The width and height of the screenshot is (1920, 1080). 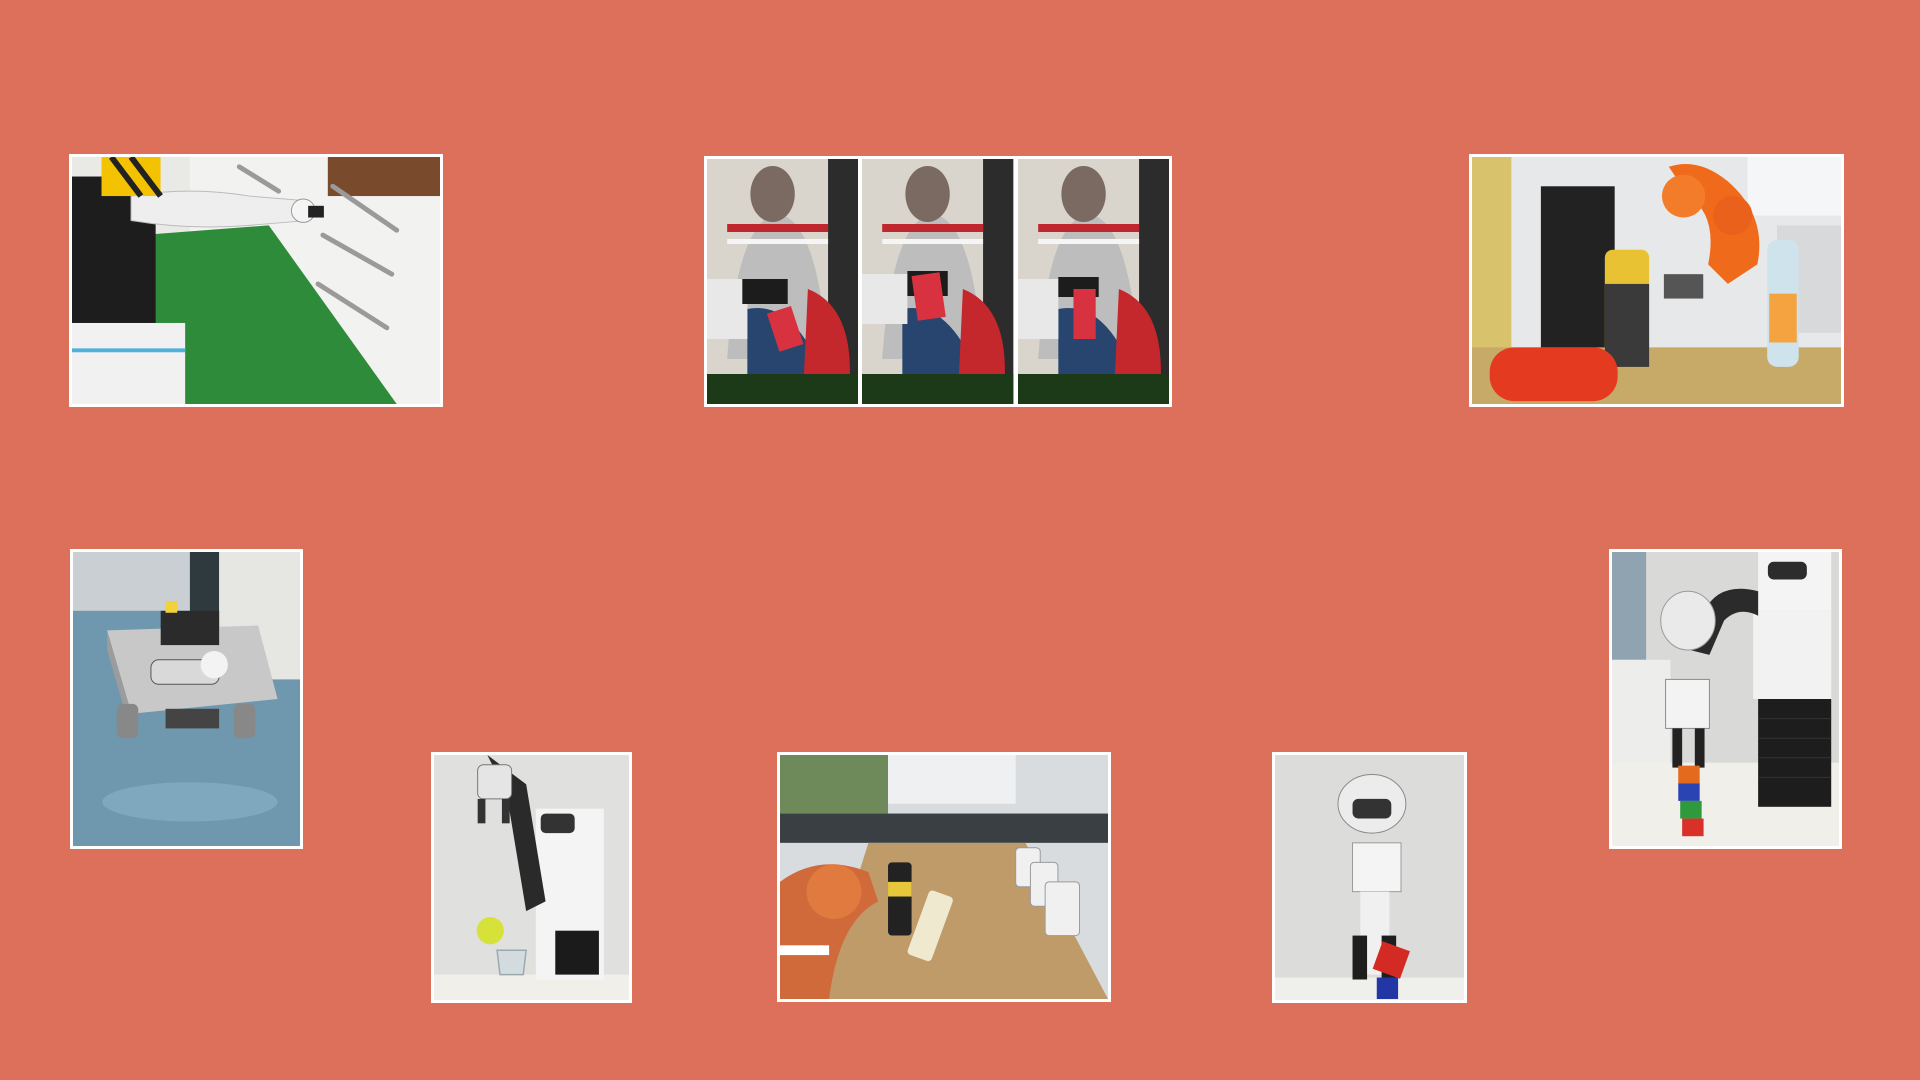 I want to click on photo-handover-strip, so click(x=938, y=281).